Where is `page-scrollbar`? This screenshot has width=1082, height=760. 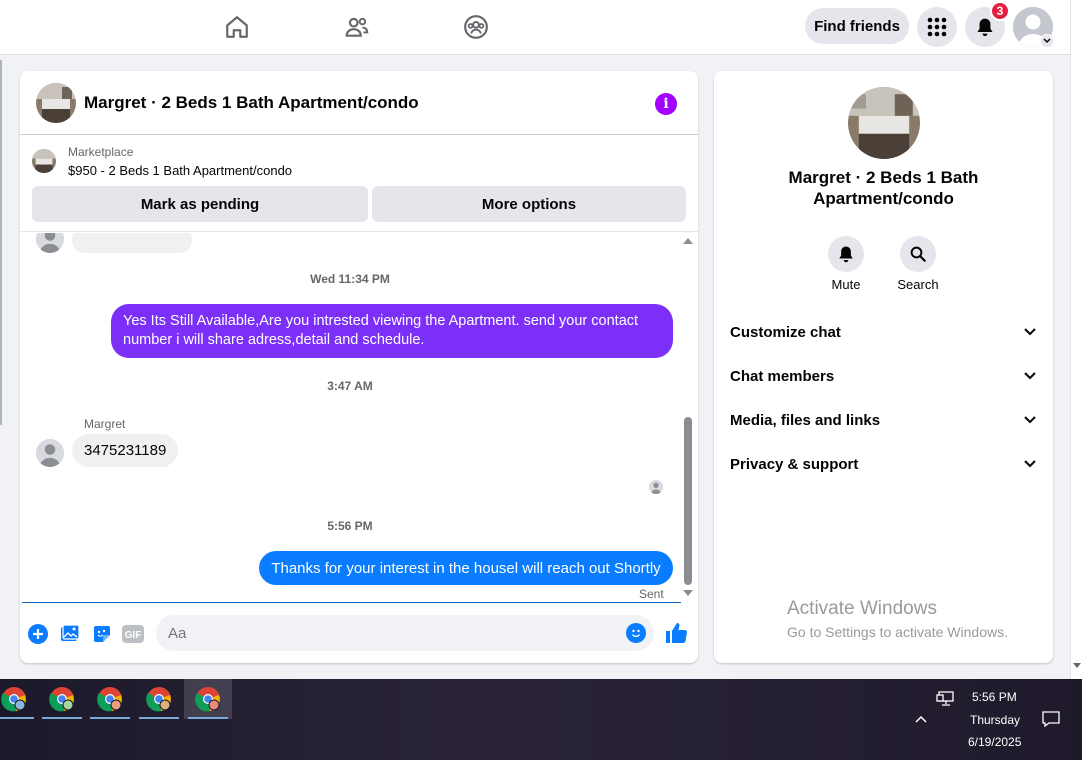
page-scrollbar is located at coordinates (1076, 339).